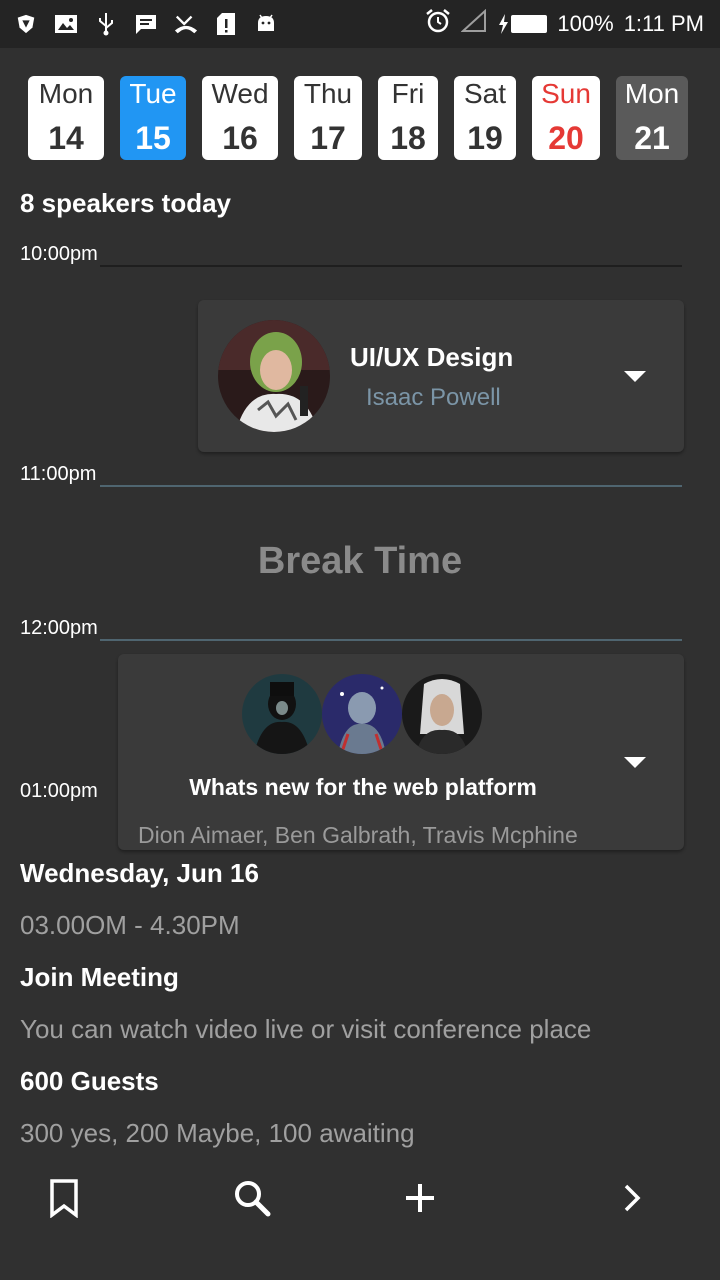 The height and width of the screenshot is (1280, 720). Describe the element at coordinates (153, 118) in the screenshot. I see `date-item-tue-15: Tue 15` at that location.